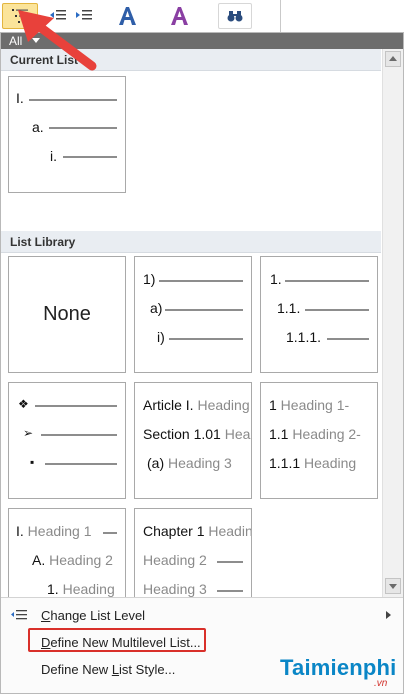 The image size is (404, 694). I want to click on submenu-arrow-icon, so click(388, 615).